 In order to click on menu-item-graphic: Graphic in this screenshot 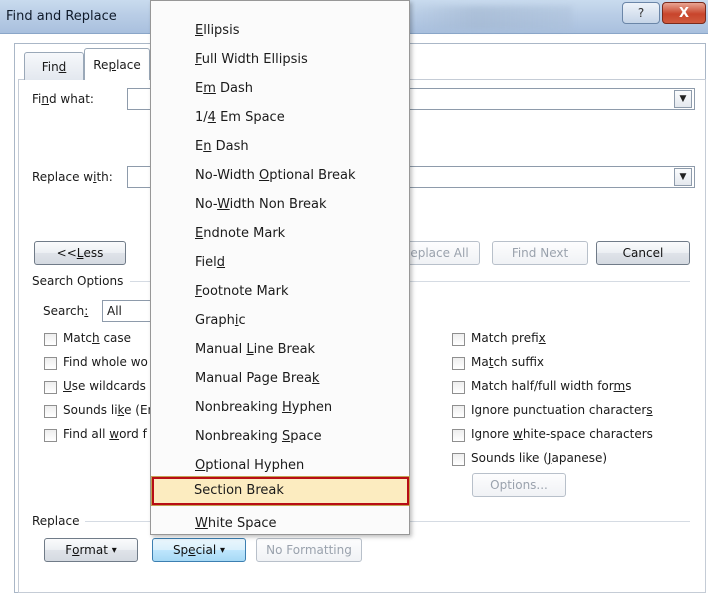, I will do `click(220, 320)`.